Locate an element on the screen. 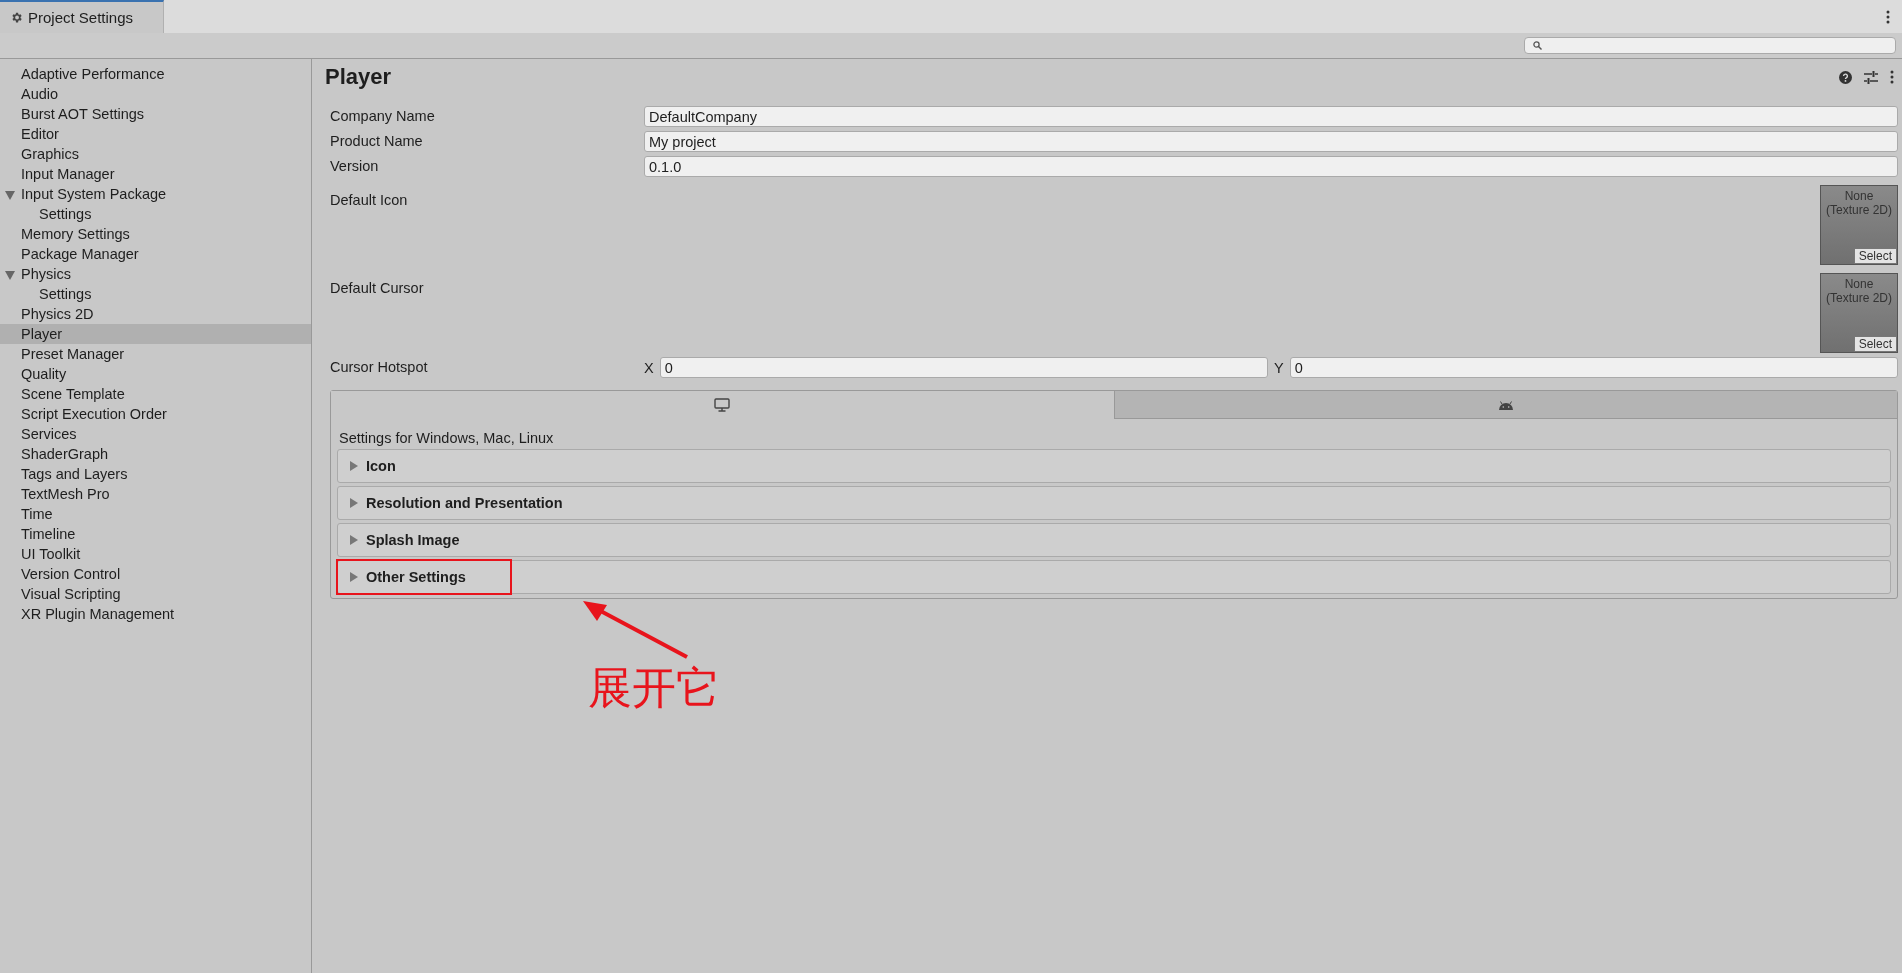 The width and height of the screenshot is (1902, 973). sidebar-item: Memory Settings is located at coordinates (155, 234).